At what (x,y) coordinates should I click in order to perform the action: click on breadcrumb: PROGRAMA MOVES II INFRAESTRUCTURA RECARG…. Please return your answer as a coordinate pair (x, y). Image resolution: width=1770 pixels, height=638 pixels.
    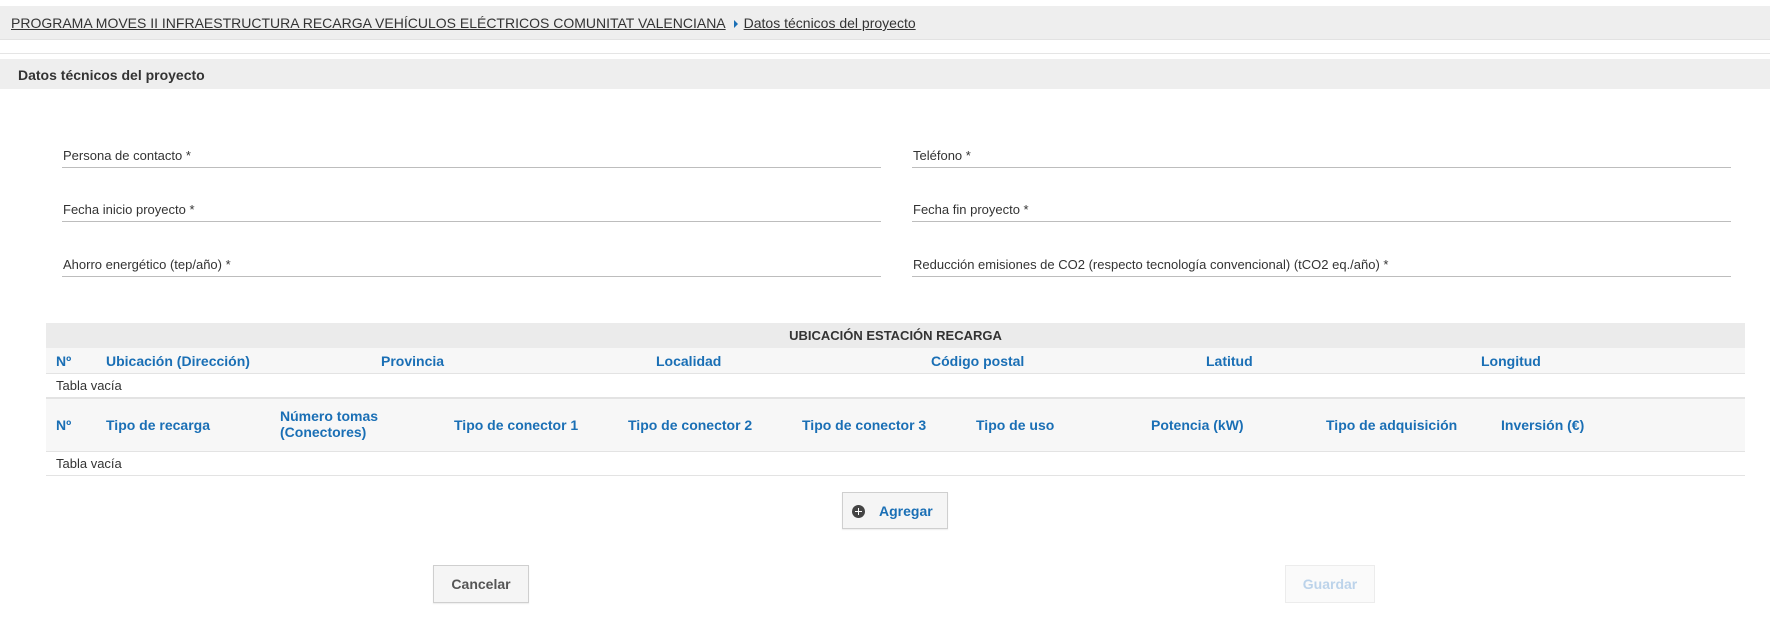
    Looking at the image, I should click on (463, 23).